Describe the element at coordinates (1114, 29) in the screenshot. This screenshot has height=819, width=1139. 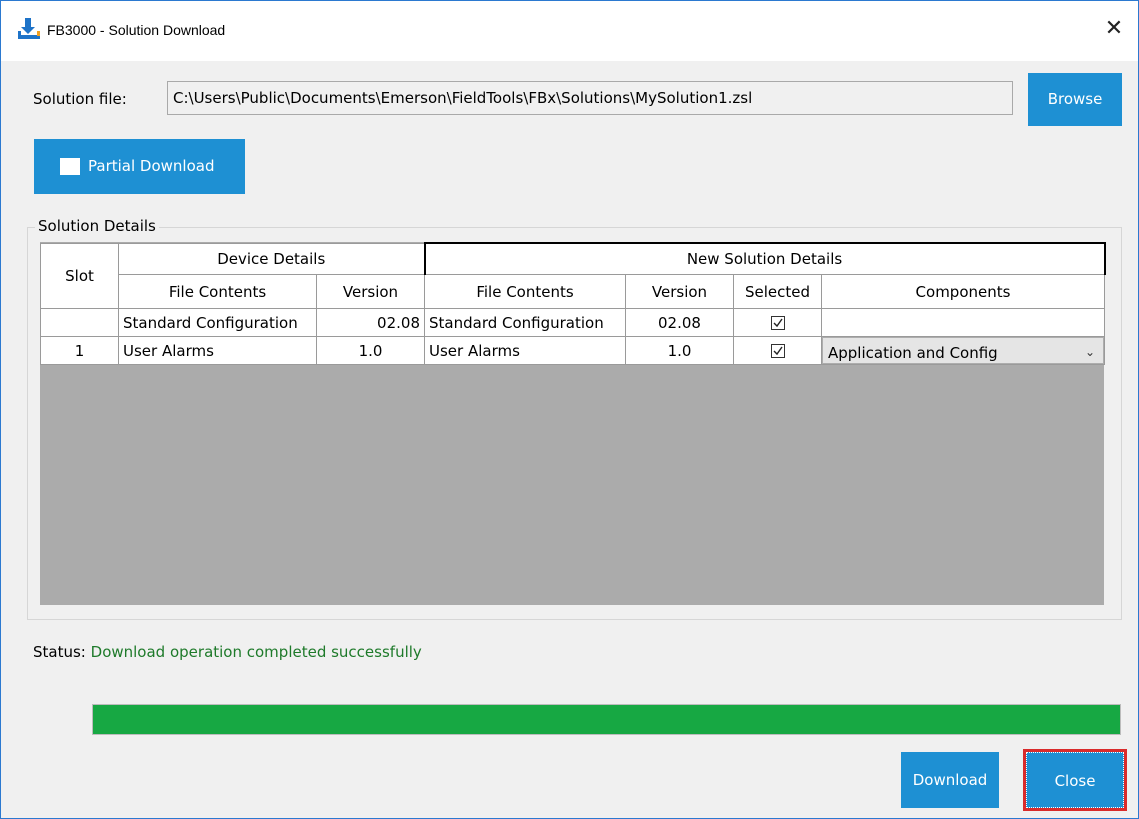
I see `close-window-icon: ✕` at that location.